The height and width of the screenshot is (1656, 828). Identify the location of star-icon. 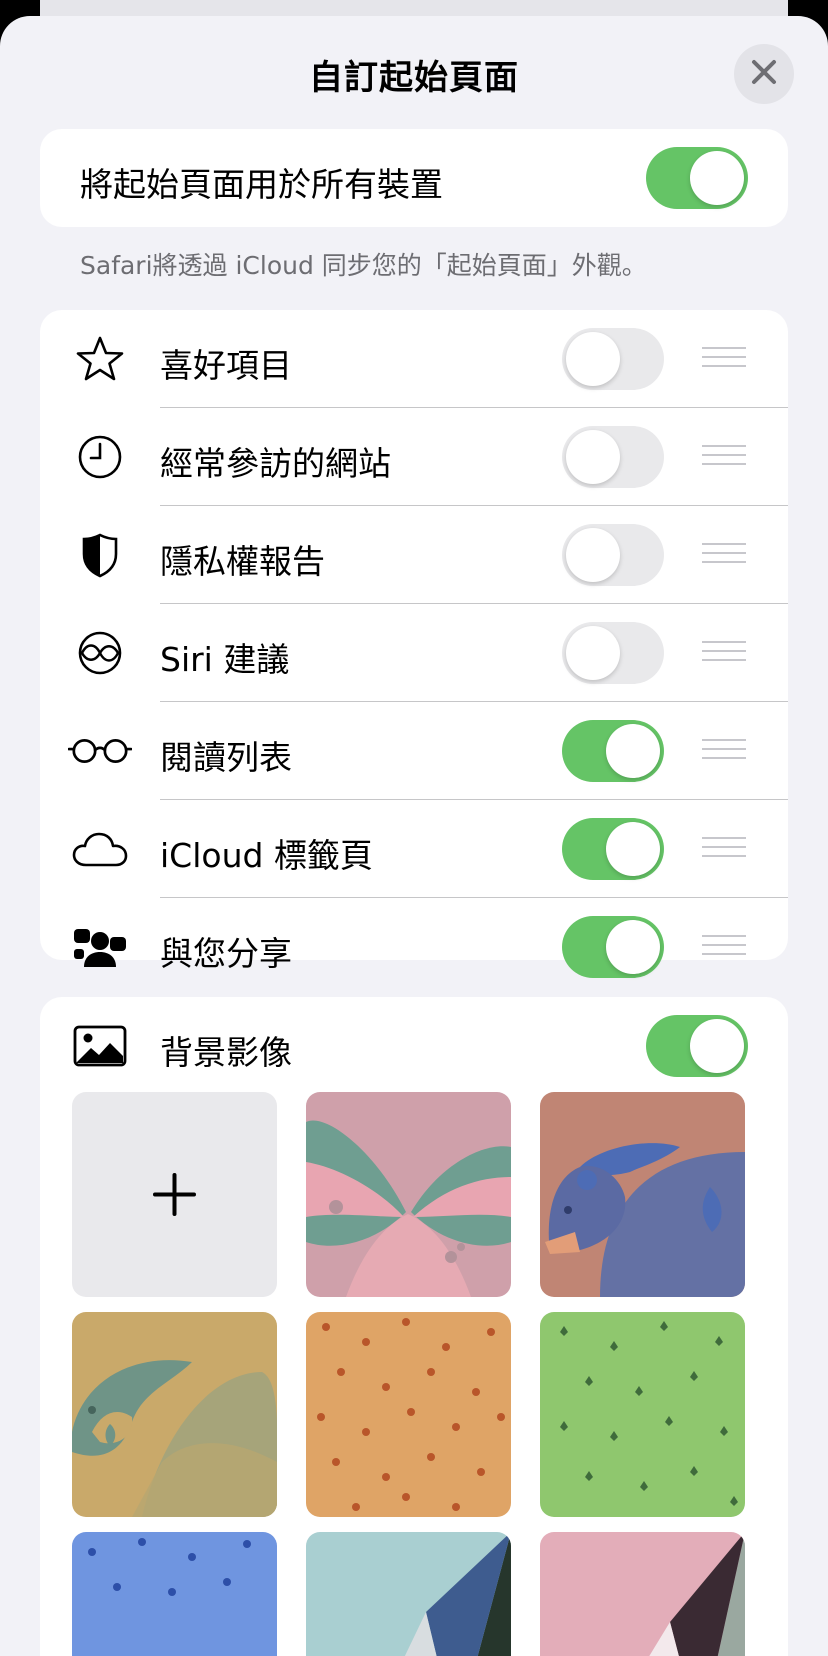
(100, 359).